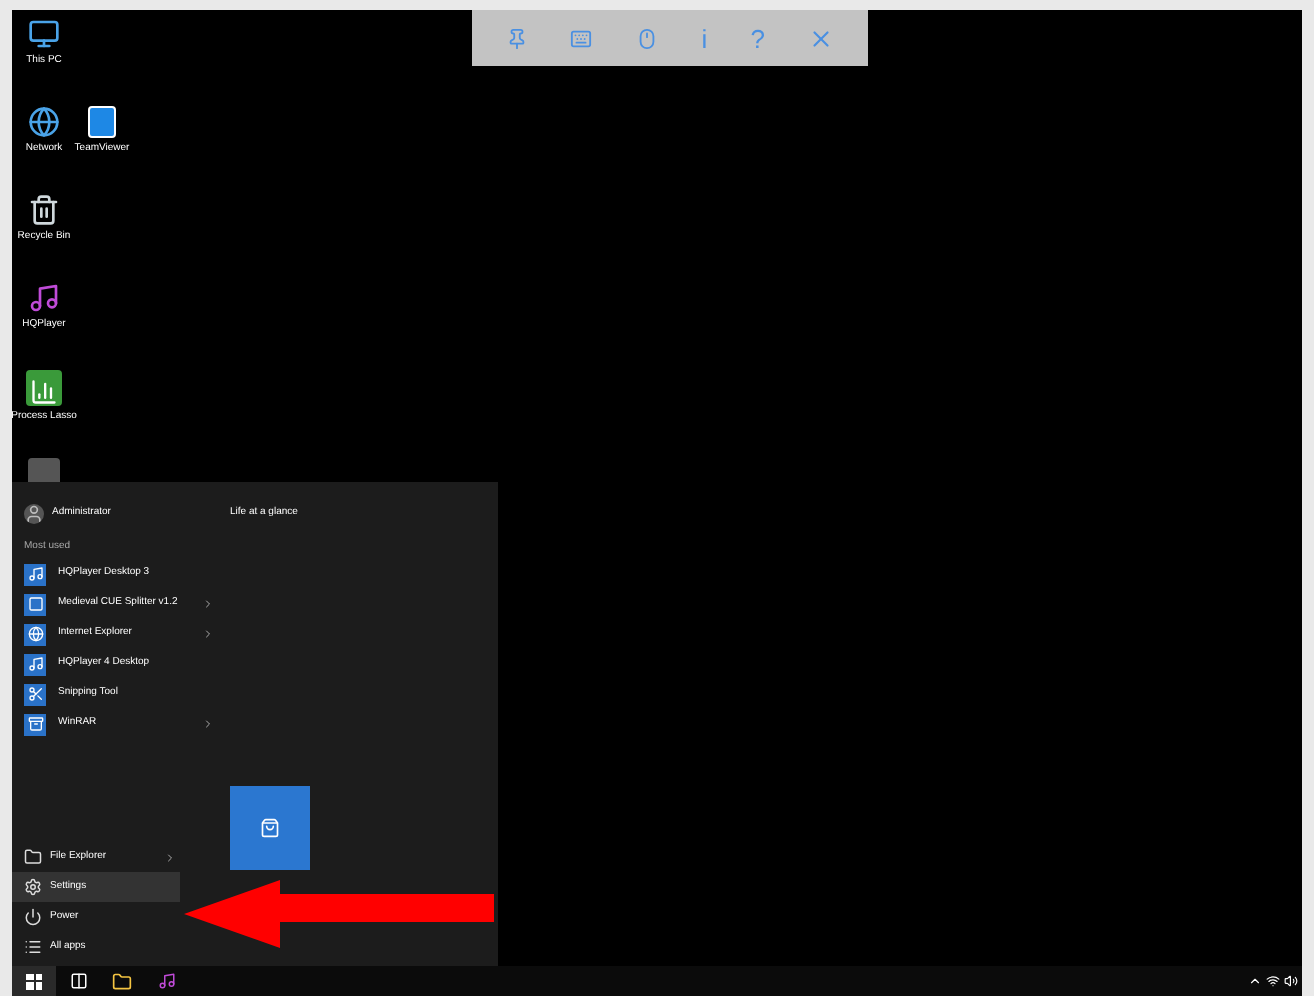  I want to click on network-icon, so click(1273, 981).